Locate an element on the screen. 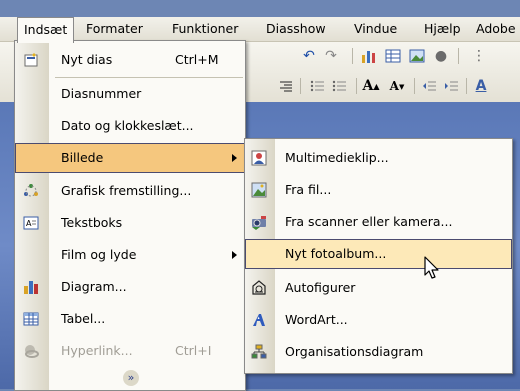  mouse-pointer-icon is located at coordinates (431, 267).